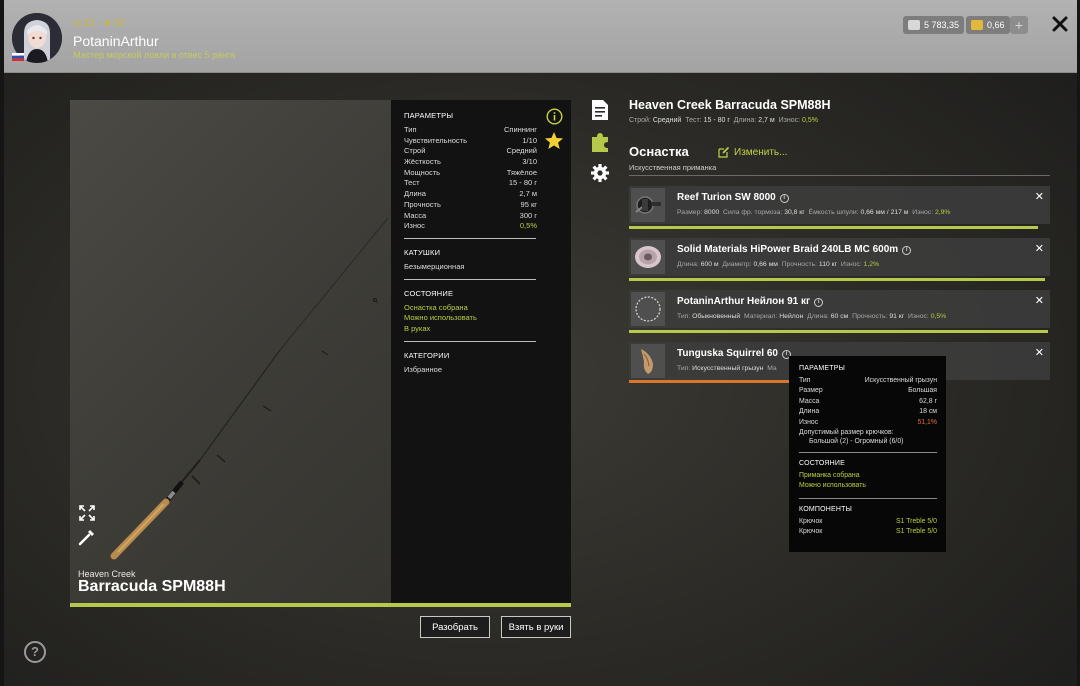 The image size is (1080, 686). I want to click on silver-balance: 5 783,35, so click(934, 25).